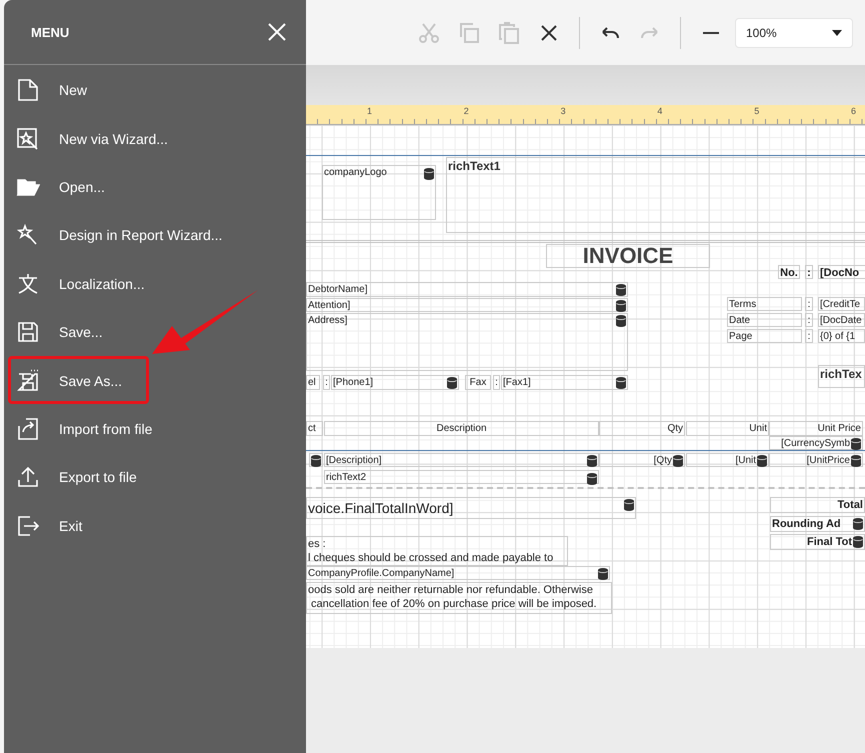 This screenshot has width=865, height=753. Describe the element at coordinates (642, 428) in the screenshot. I see `report-control: Qty` at that location.